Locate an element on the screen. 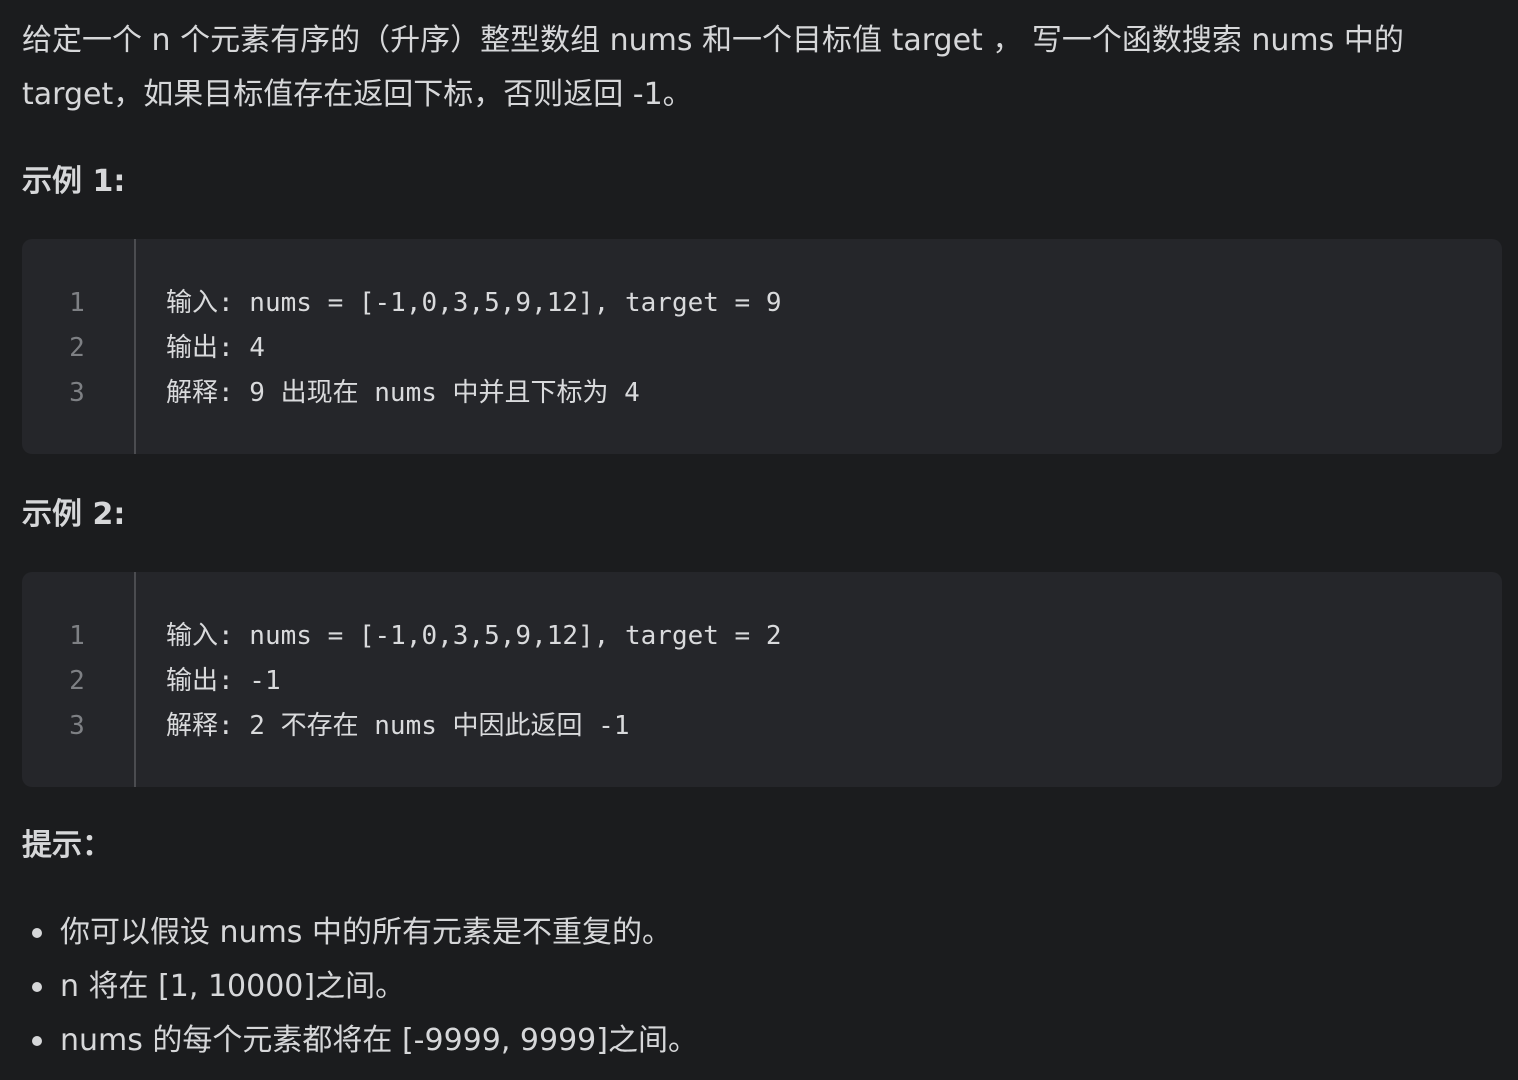 The width and height of the screenshot is (1518, 1080). tips-heading: 提示： is located at coordinates (67, 845).